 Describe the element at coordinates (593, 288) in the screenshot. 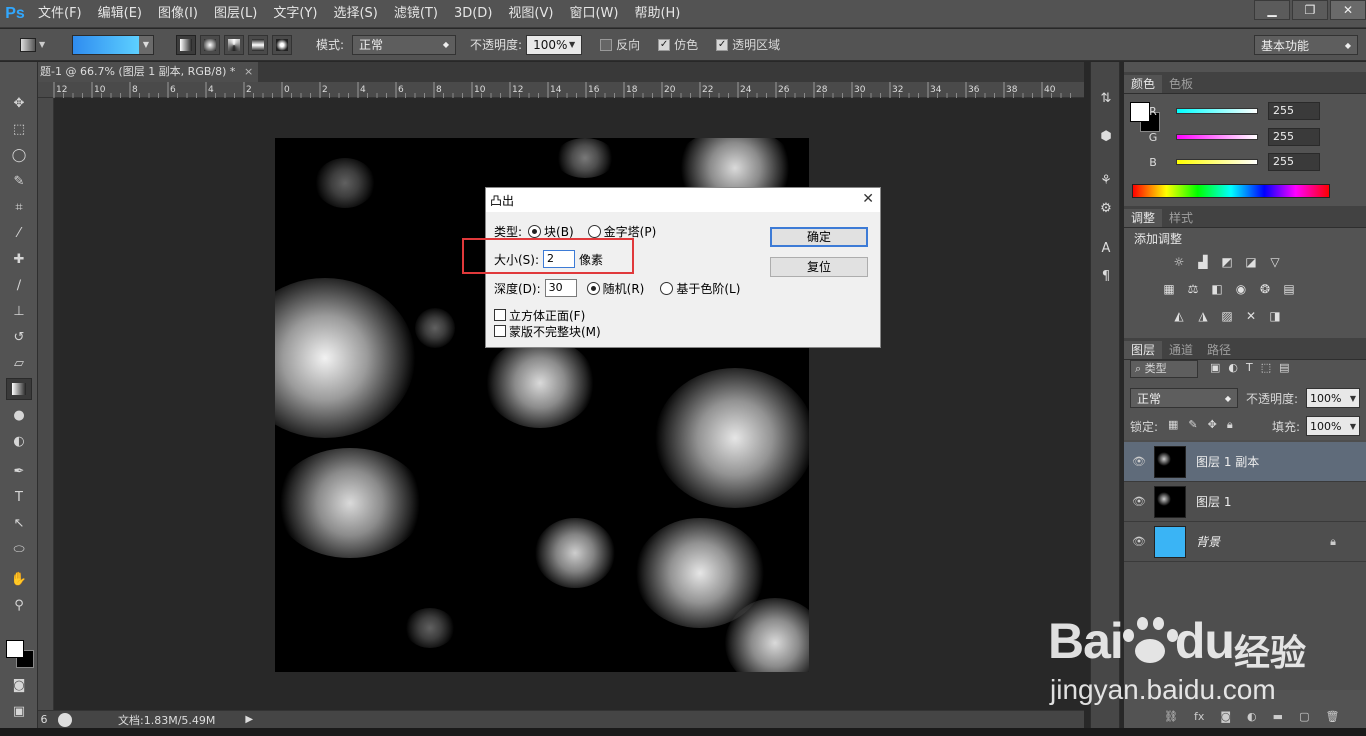

I see `random-radio` at that location.